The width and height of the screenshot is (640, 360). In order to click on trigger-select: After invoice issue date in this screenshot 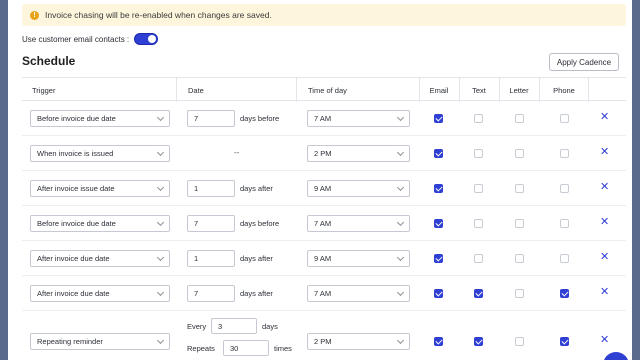, I will do `click(100, 188)`.